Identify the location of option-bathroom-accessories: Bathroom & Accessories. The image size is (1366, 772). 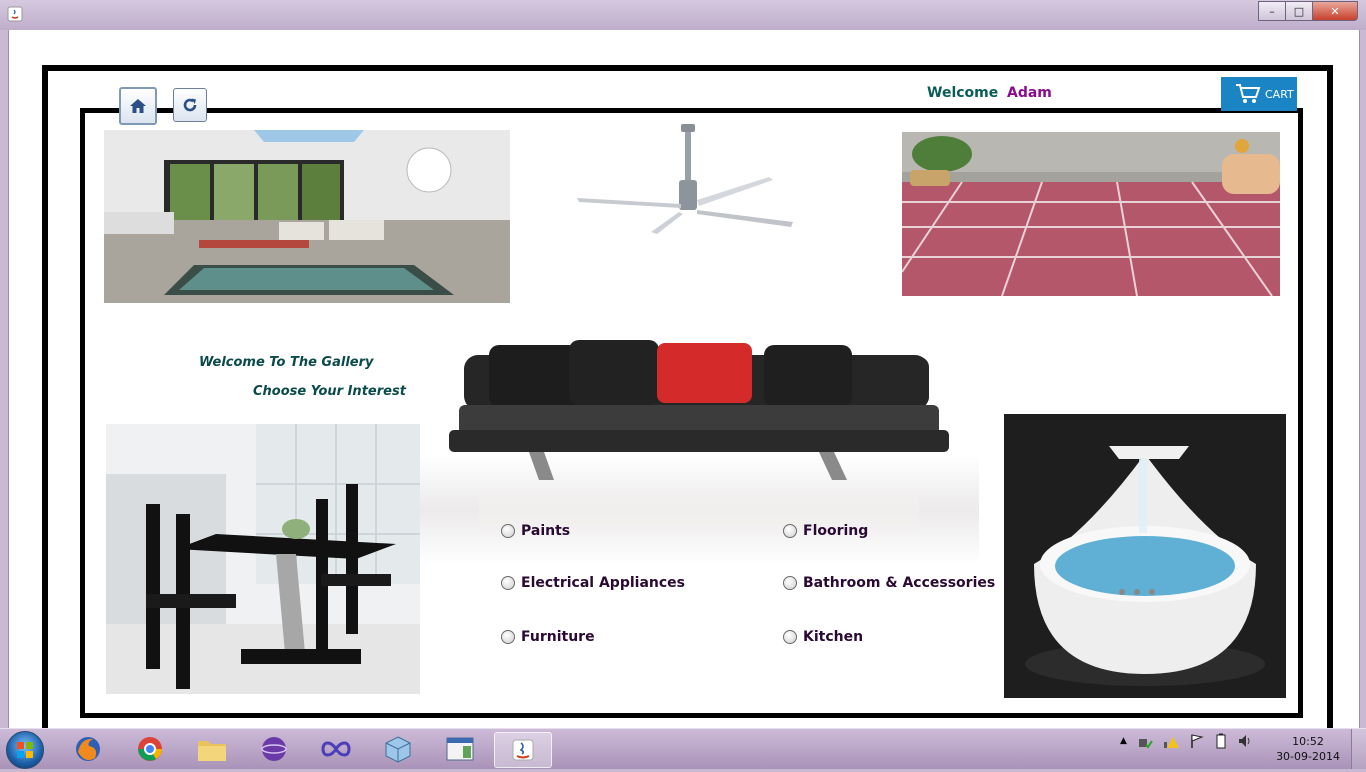
(889, 583).